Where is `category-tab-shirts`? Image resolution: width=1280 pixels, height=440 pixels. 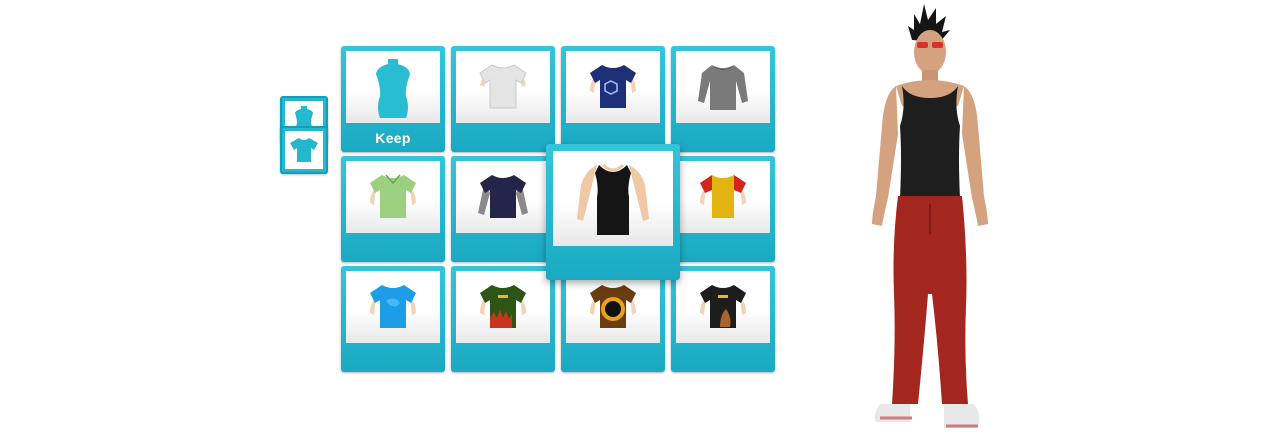 category-tab-shirts is located at coordinates (304, 150).